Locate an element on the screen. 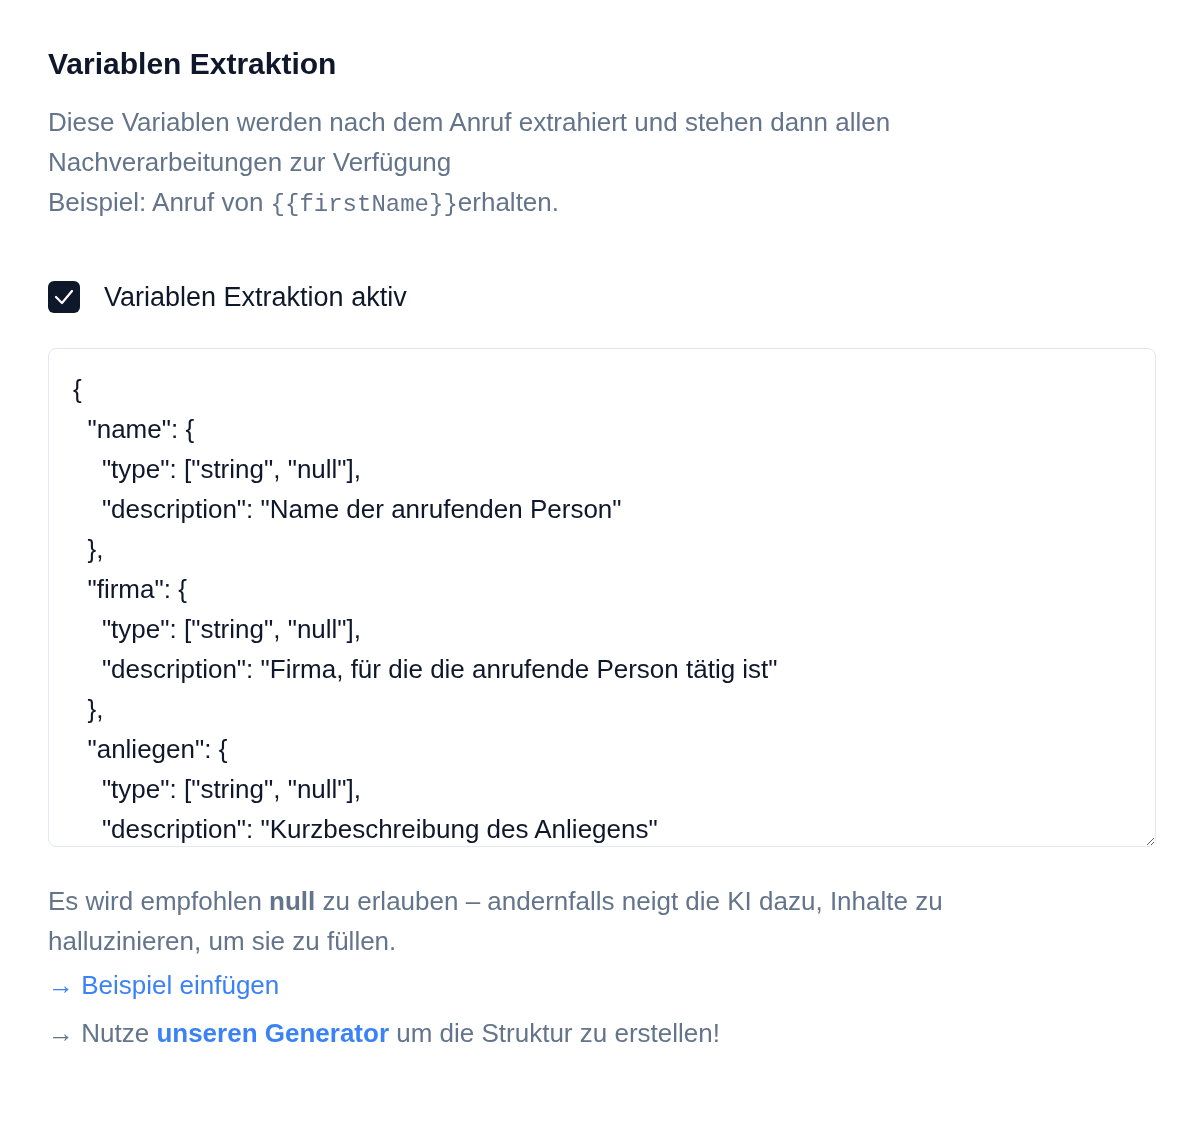 This screenshot has height=1128, width=1204. checkbox is located at coordinates (64, 297).